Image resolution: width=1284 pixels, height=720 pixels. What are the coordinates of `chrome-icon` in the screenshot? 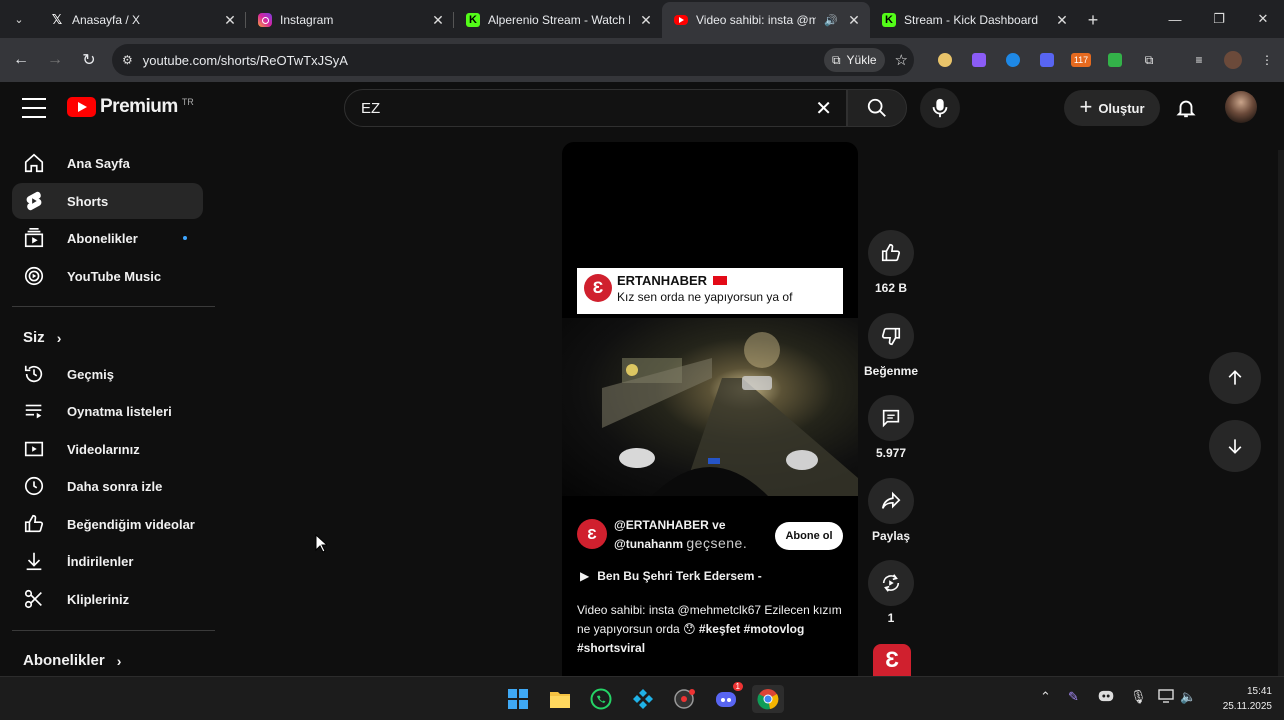 It's located at (768, 699).